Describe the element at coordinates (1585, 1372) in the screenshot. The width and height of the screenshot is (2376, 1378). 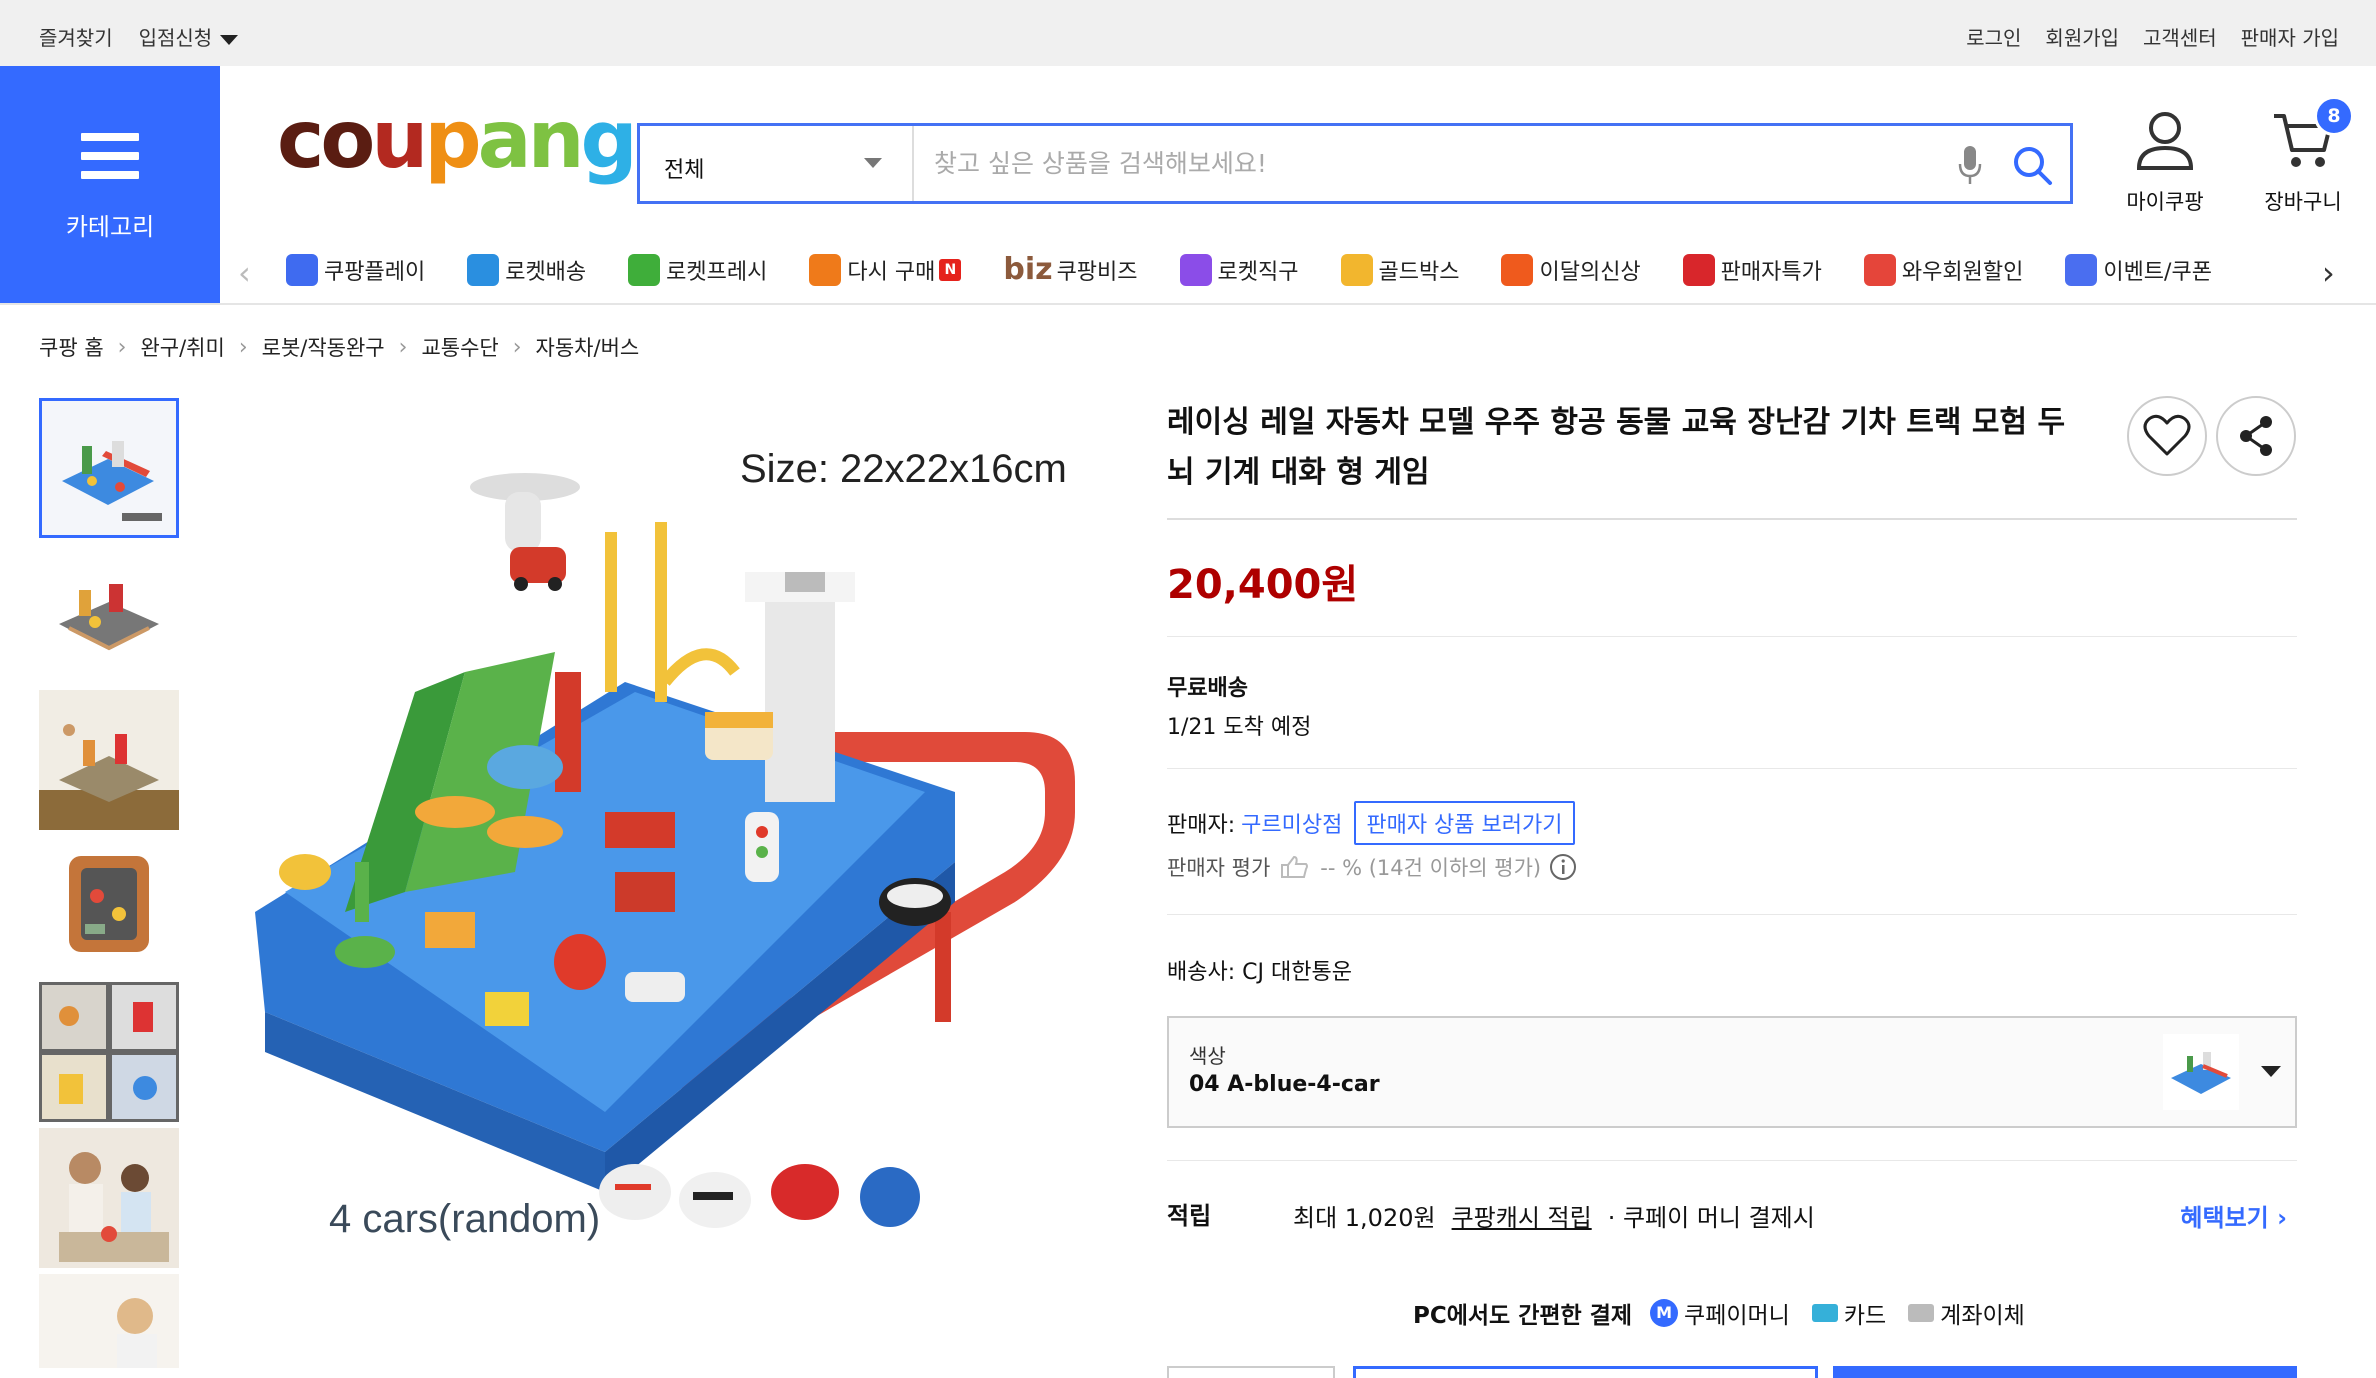
I see `add-to-cart-button` at that location.